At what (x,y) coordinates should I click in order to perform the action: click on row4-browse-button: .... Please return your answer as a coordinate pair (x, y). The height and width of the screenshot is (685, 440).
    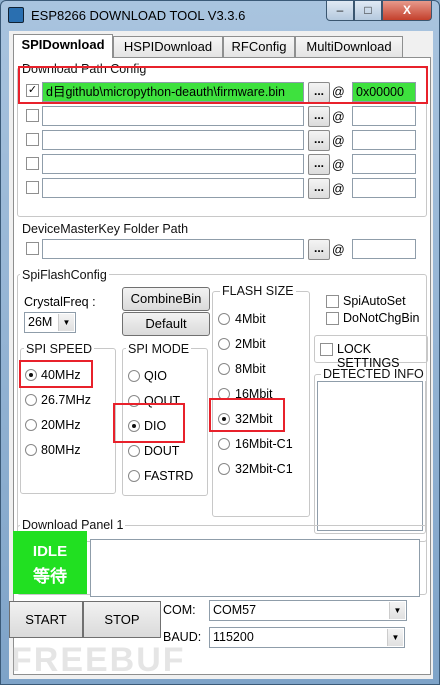
    Looking at the image, I should click on (319, 164).